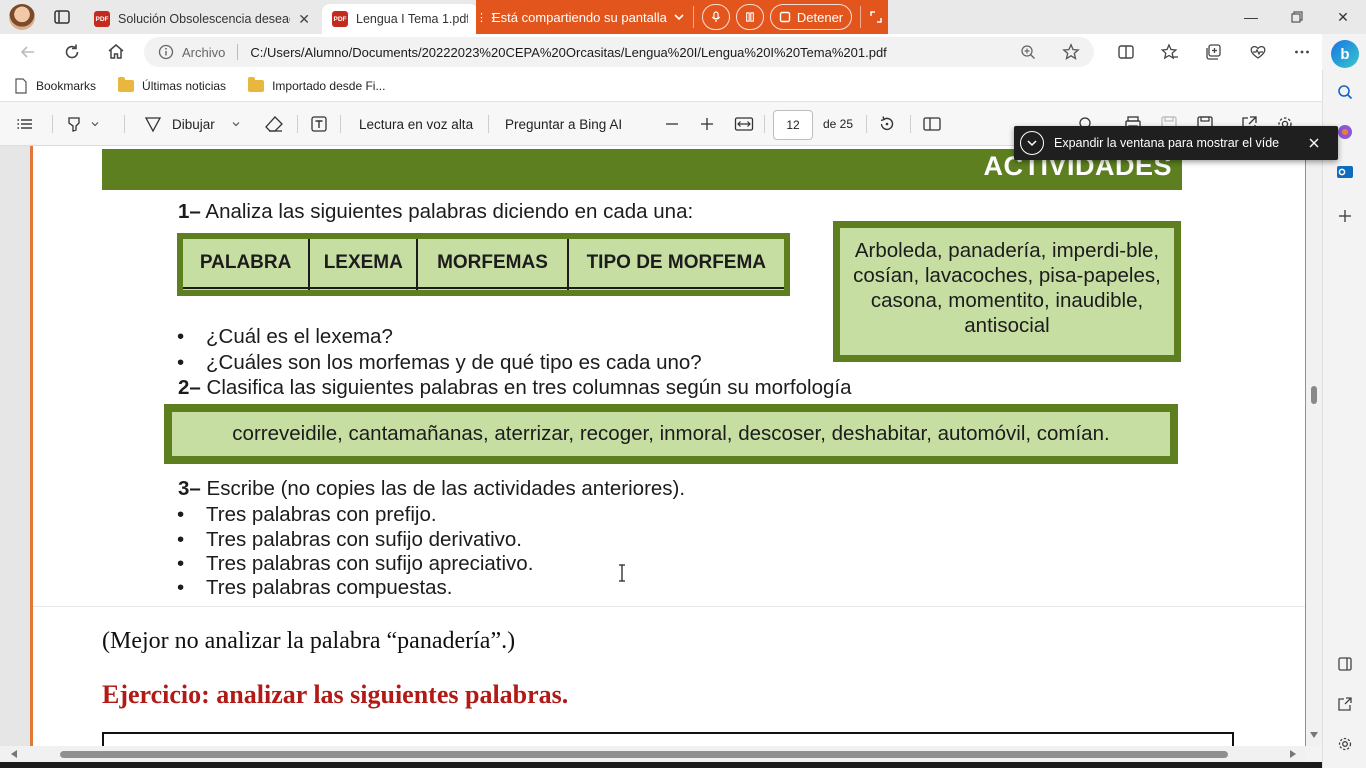  Describe the element at coordinates (1251, 17) in the screenshot. I see `minimize-window-icon: —` at that location.